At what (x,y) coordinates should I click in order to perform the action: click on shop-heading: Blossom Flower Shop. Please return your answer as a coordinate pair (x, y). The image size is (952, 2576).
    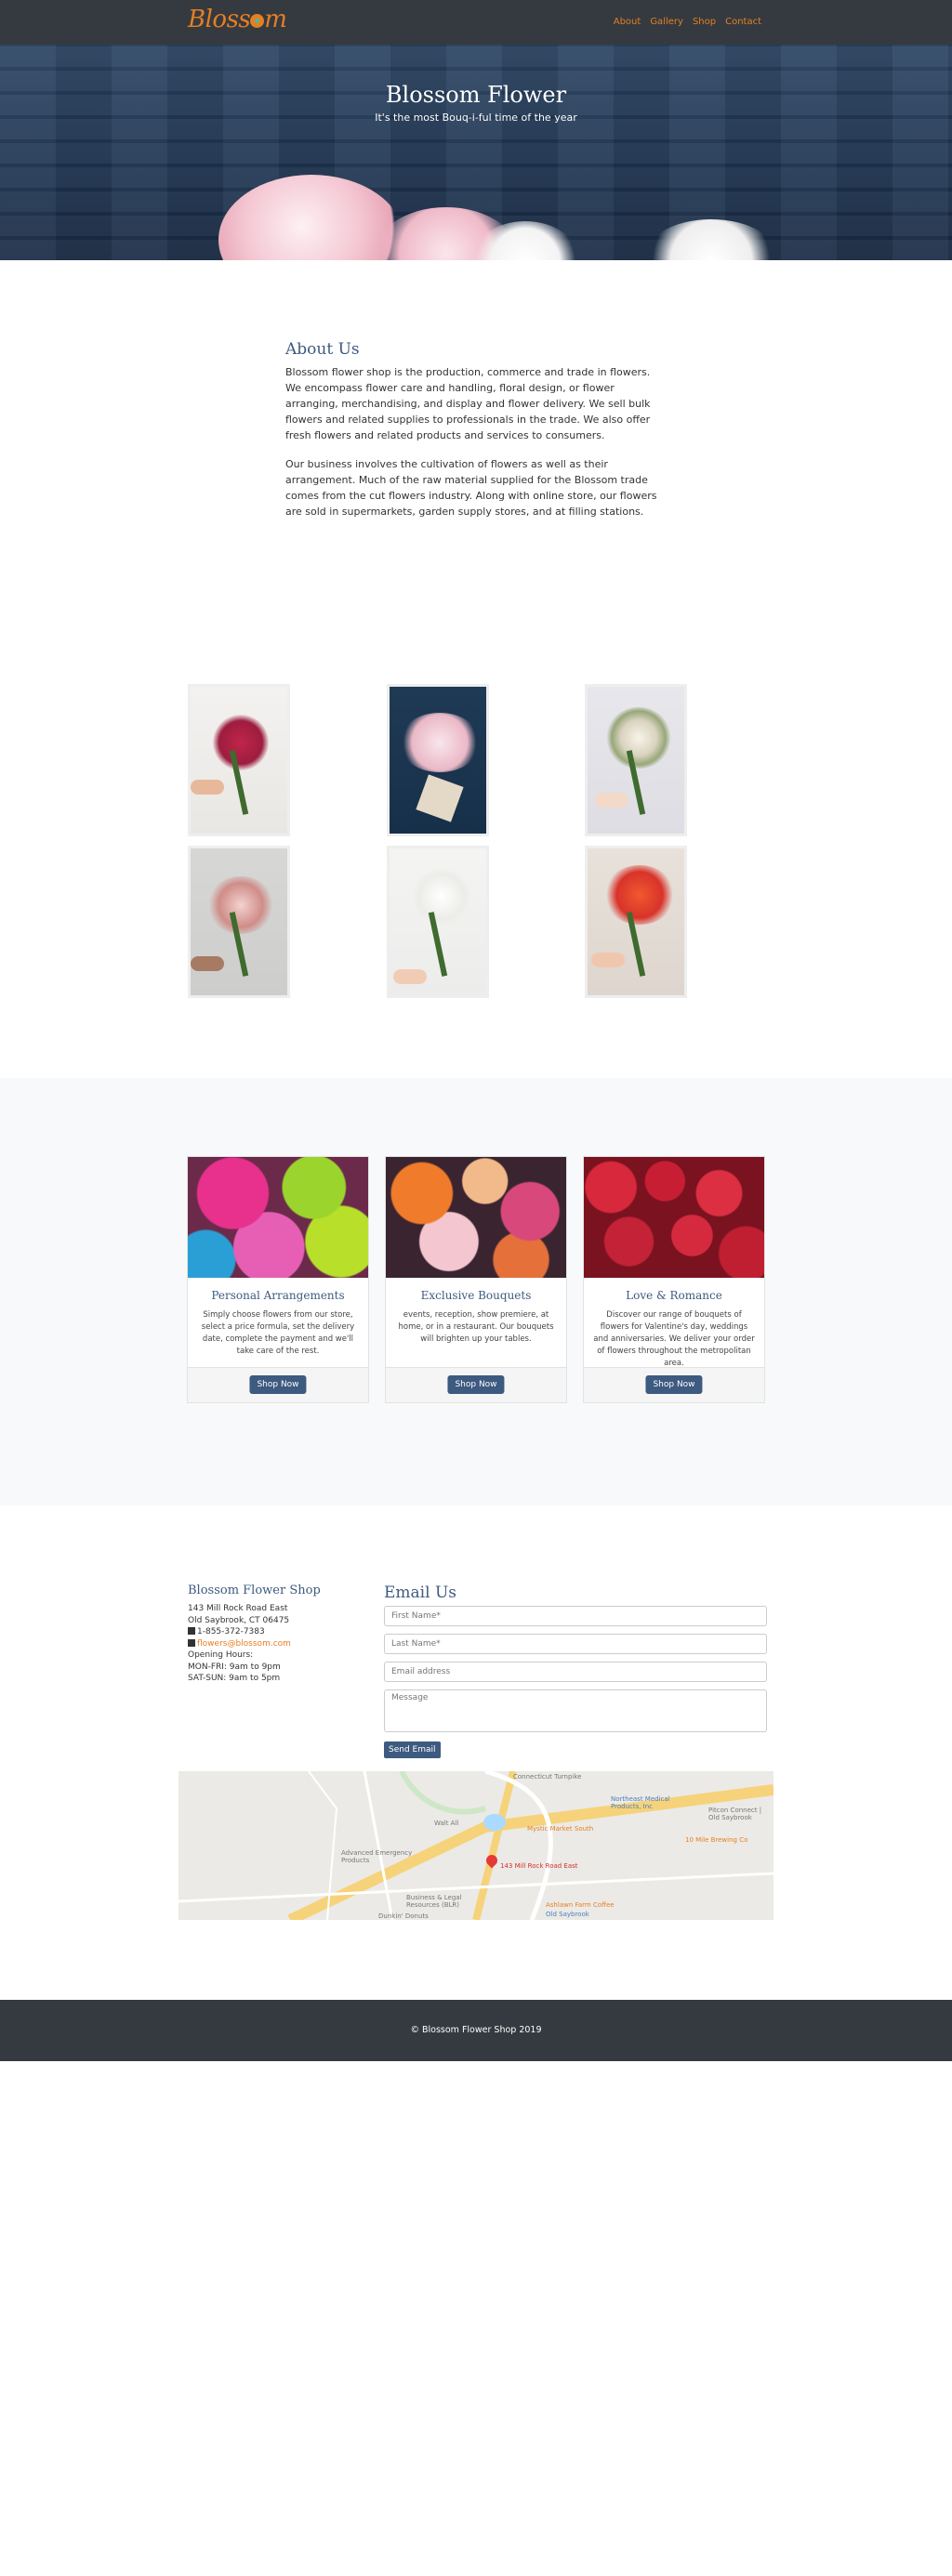
    Looking at the image, I should click on (254, 1590).